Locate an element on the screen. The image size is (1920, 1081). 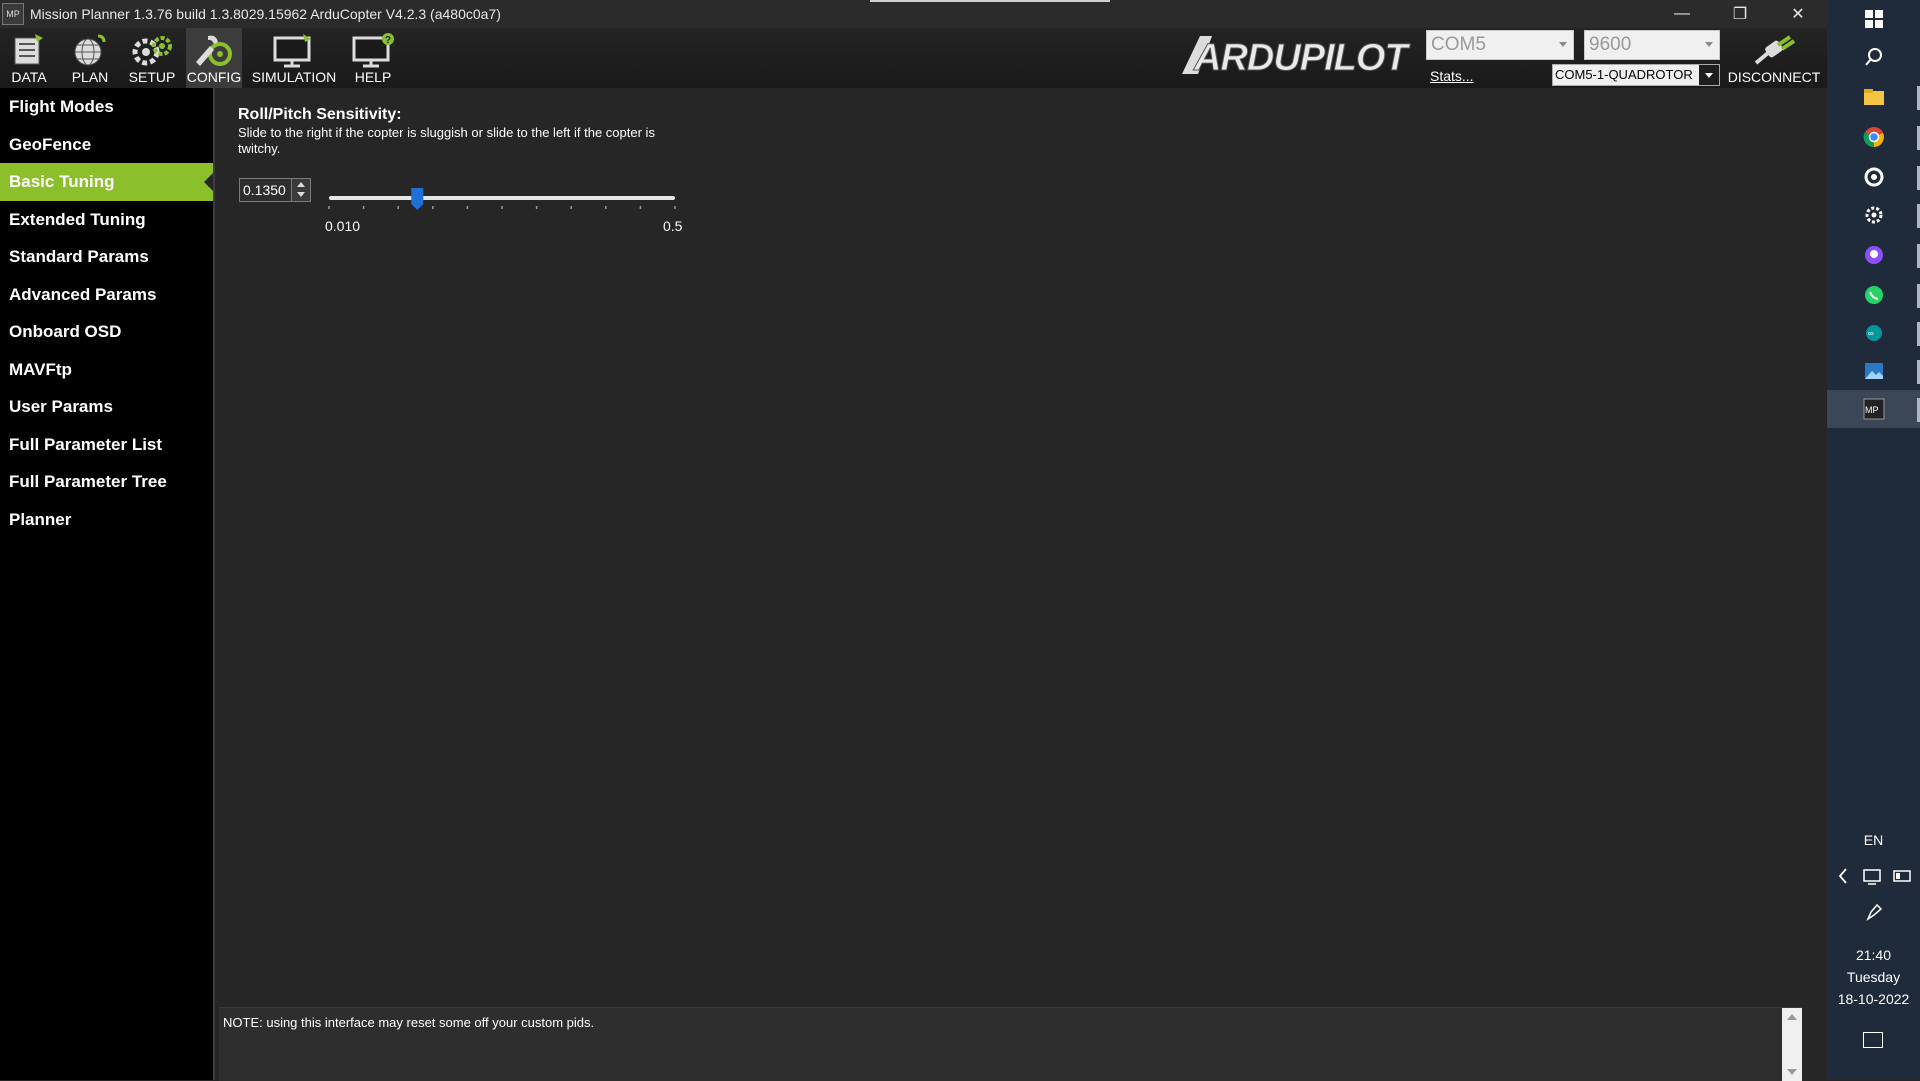
sidebar-item-full-parameter-list: Full Parameter List is located at coordinates (107, 445).